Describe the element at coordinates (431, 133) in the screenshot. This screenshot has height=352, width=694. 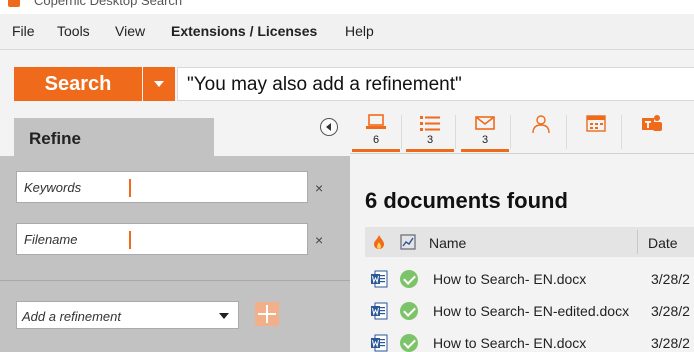
I see `tab-lists: 3` at that location.